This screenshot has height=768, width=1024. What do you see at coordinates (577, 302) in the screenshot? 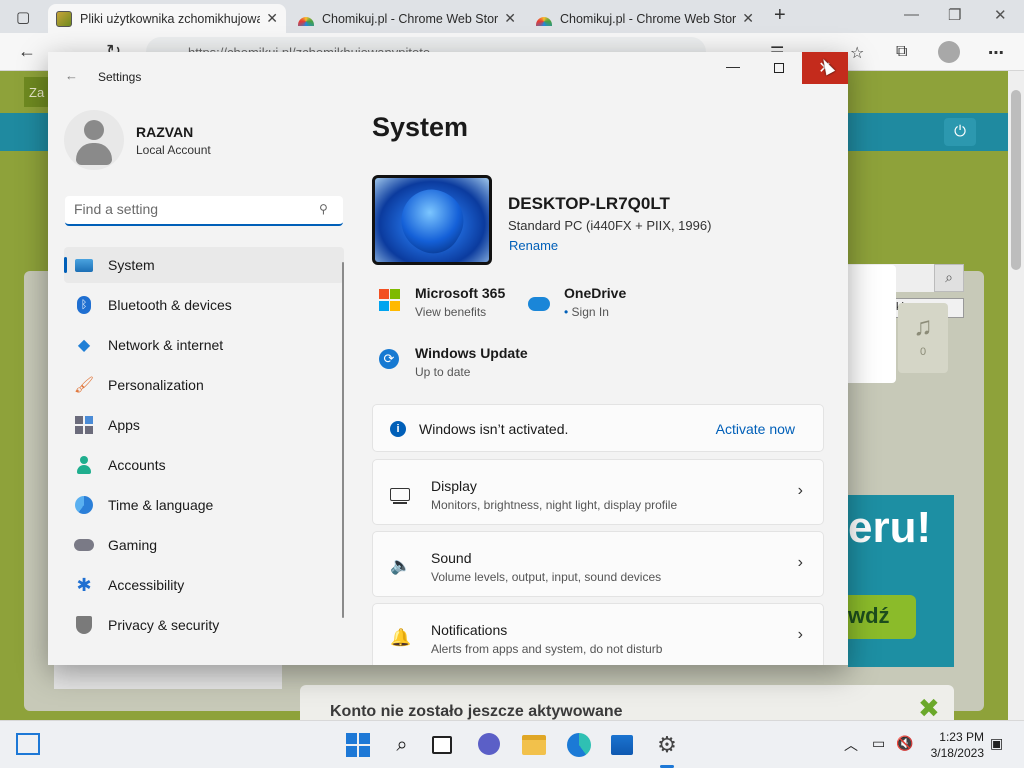
I see `quick-onedrive: OneDrive • Sign In` at bounding box center [577, 302].